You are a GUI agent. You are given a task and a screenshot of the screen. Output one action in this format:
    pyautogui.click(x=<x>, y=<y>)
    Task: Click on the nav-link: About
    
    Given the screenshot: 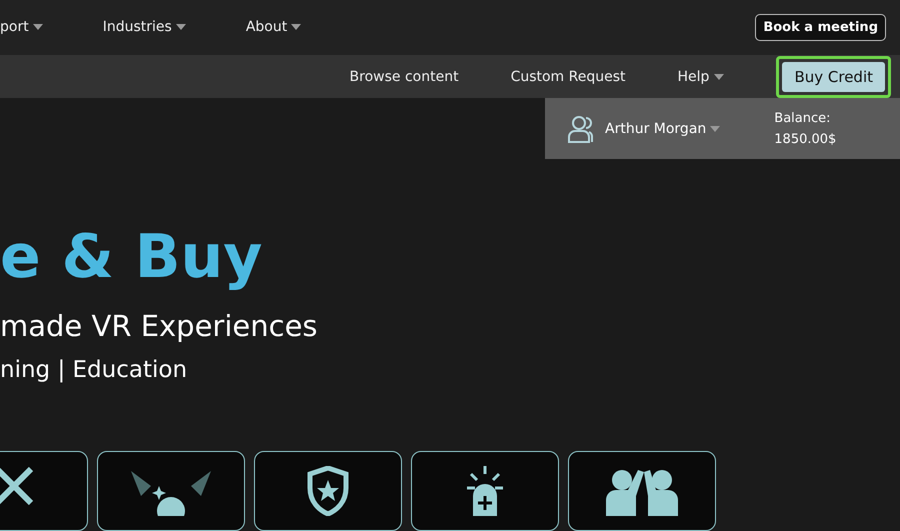 What is the action you would take?
    pyautogui.click(x=274, y=27)
    